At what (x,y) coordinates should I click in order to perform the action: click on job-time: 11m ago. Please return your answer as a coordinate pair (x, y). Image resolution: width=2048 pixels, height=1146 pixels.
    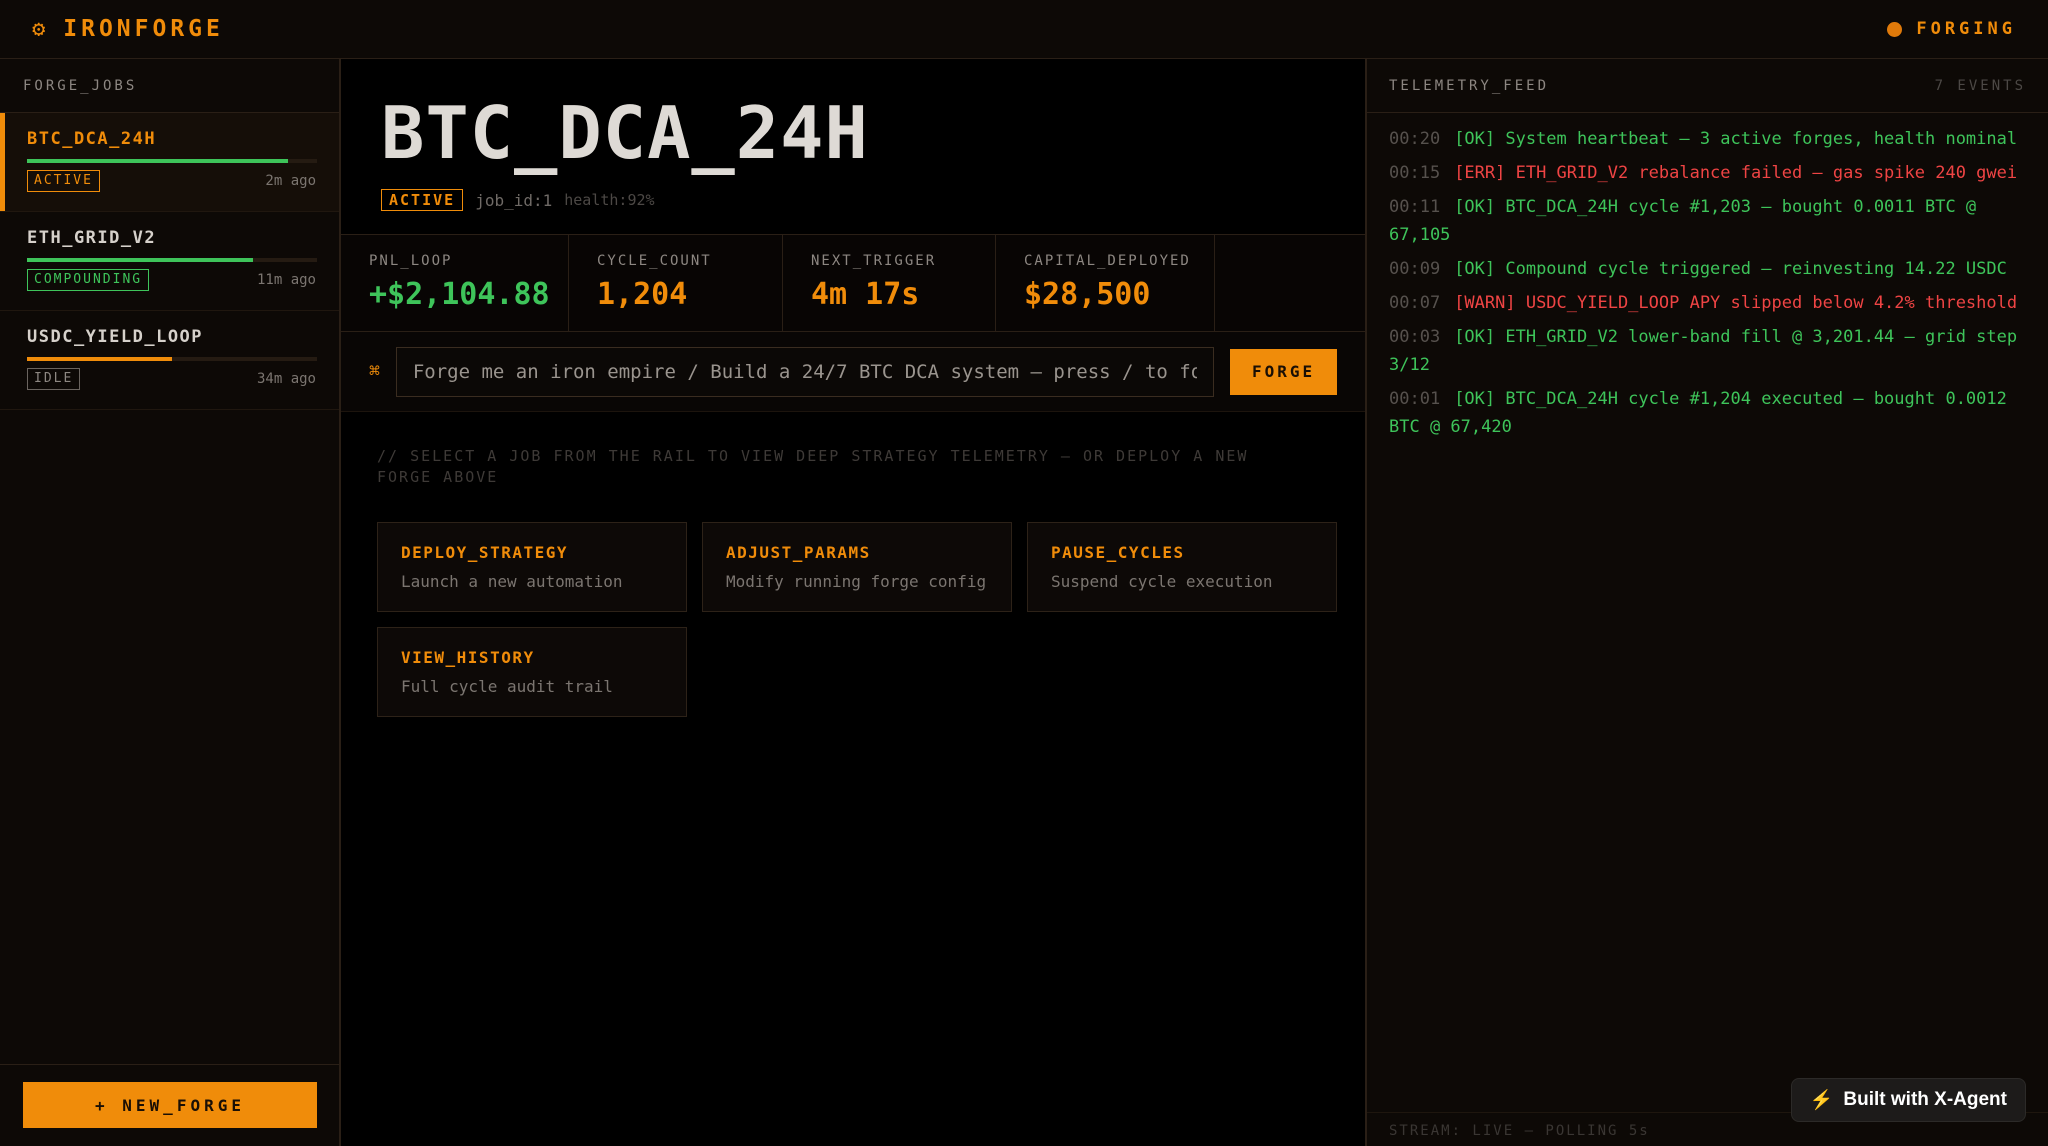
    Looking at the image, I should click on (286, 280).